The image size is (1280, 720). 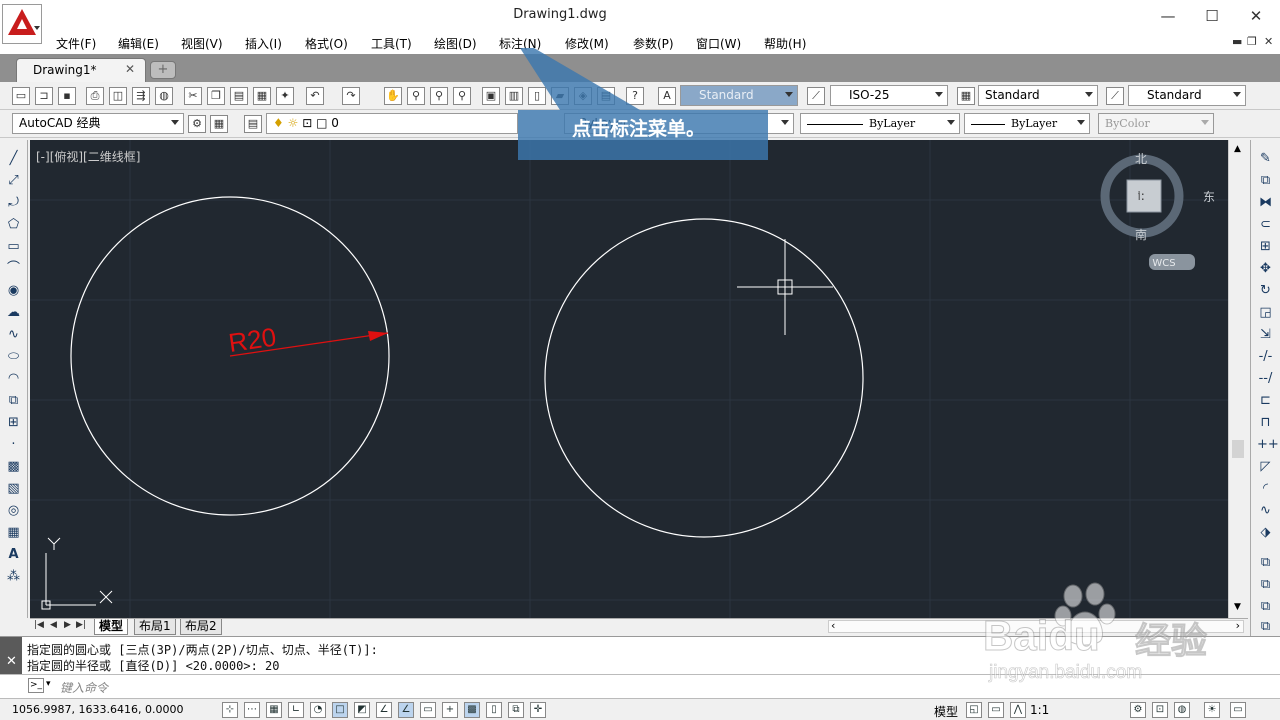 I want to click on add-selected-icon: ⁂, so click(x=13, y=576).